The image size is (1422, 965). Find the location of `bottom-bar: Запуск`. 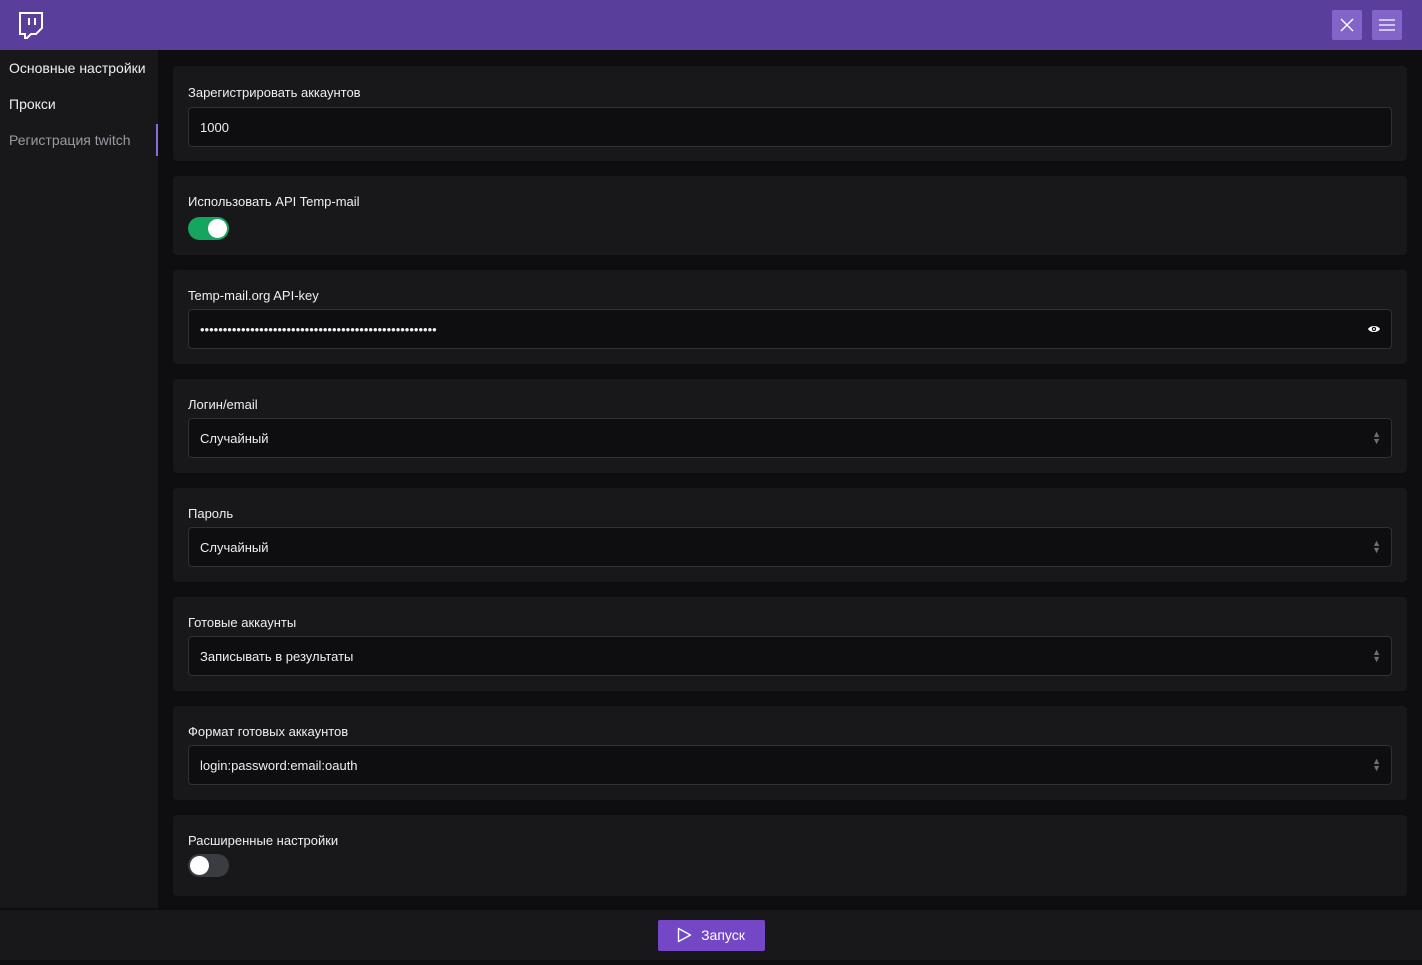

bottom-bar: Запуск is located at coordinates (711, 934).